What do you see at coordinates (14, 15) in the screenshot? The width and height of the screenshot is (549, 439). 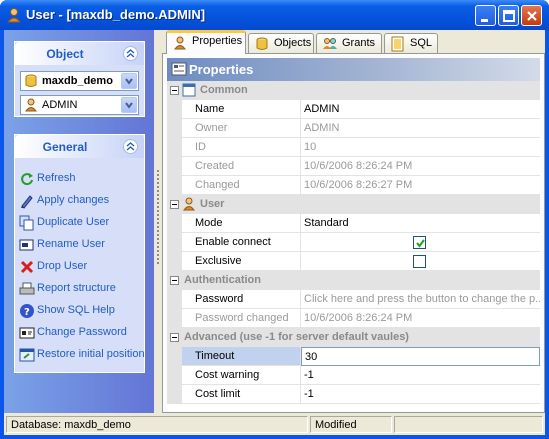 I see `user-icon` at bounding box center [14, 15].